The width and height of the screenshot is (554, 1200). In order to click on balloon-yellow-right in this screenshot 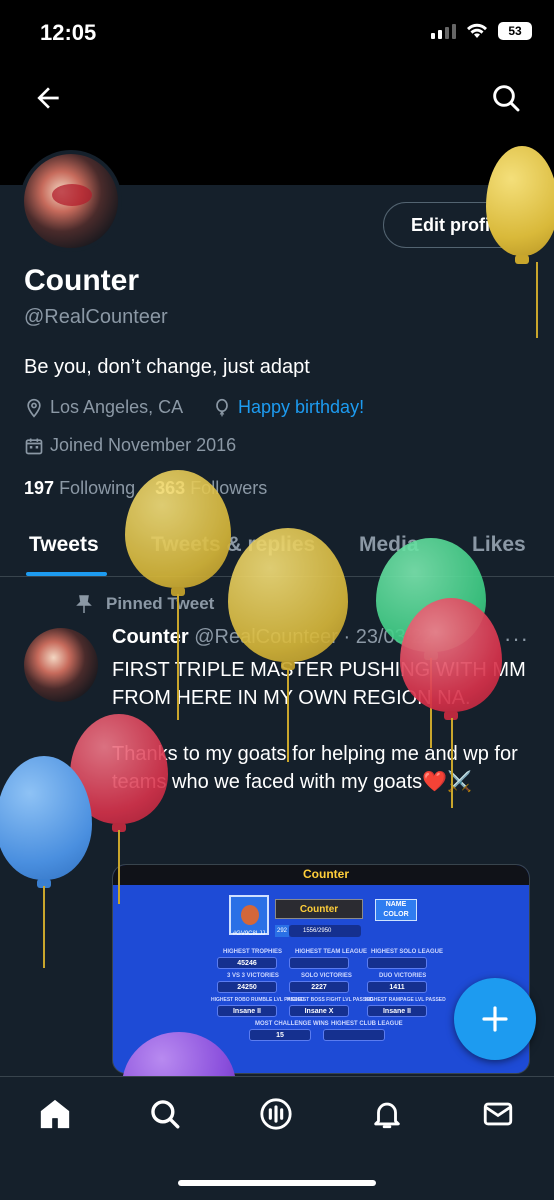, I will do `click(520, 205)`.